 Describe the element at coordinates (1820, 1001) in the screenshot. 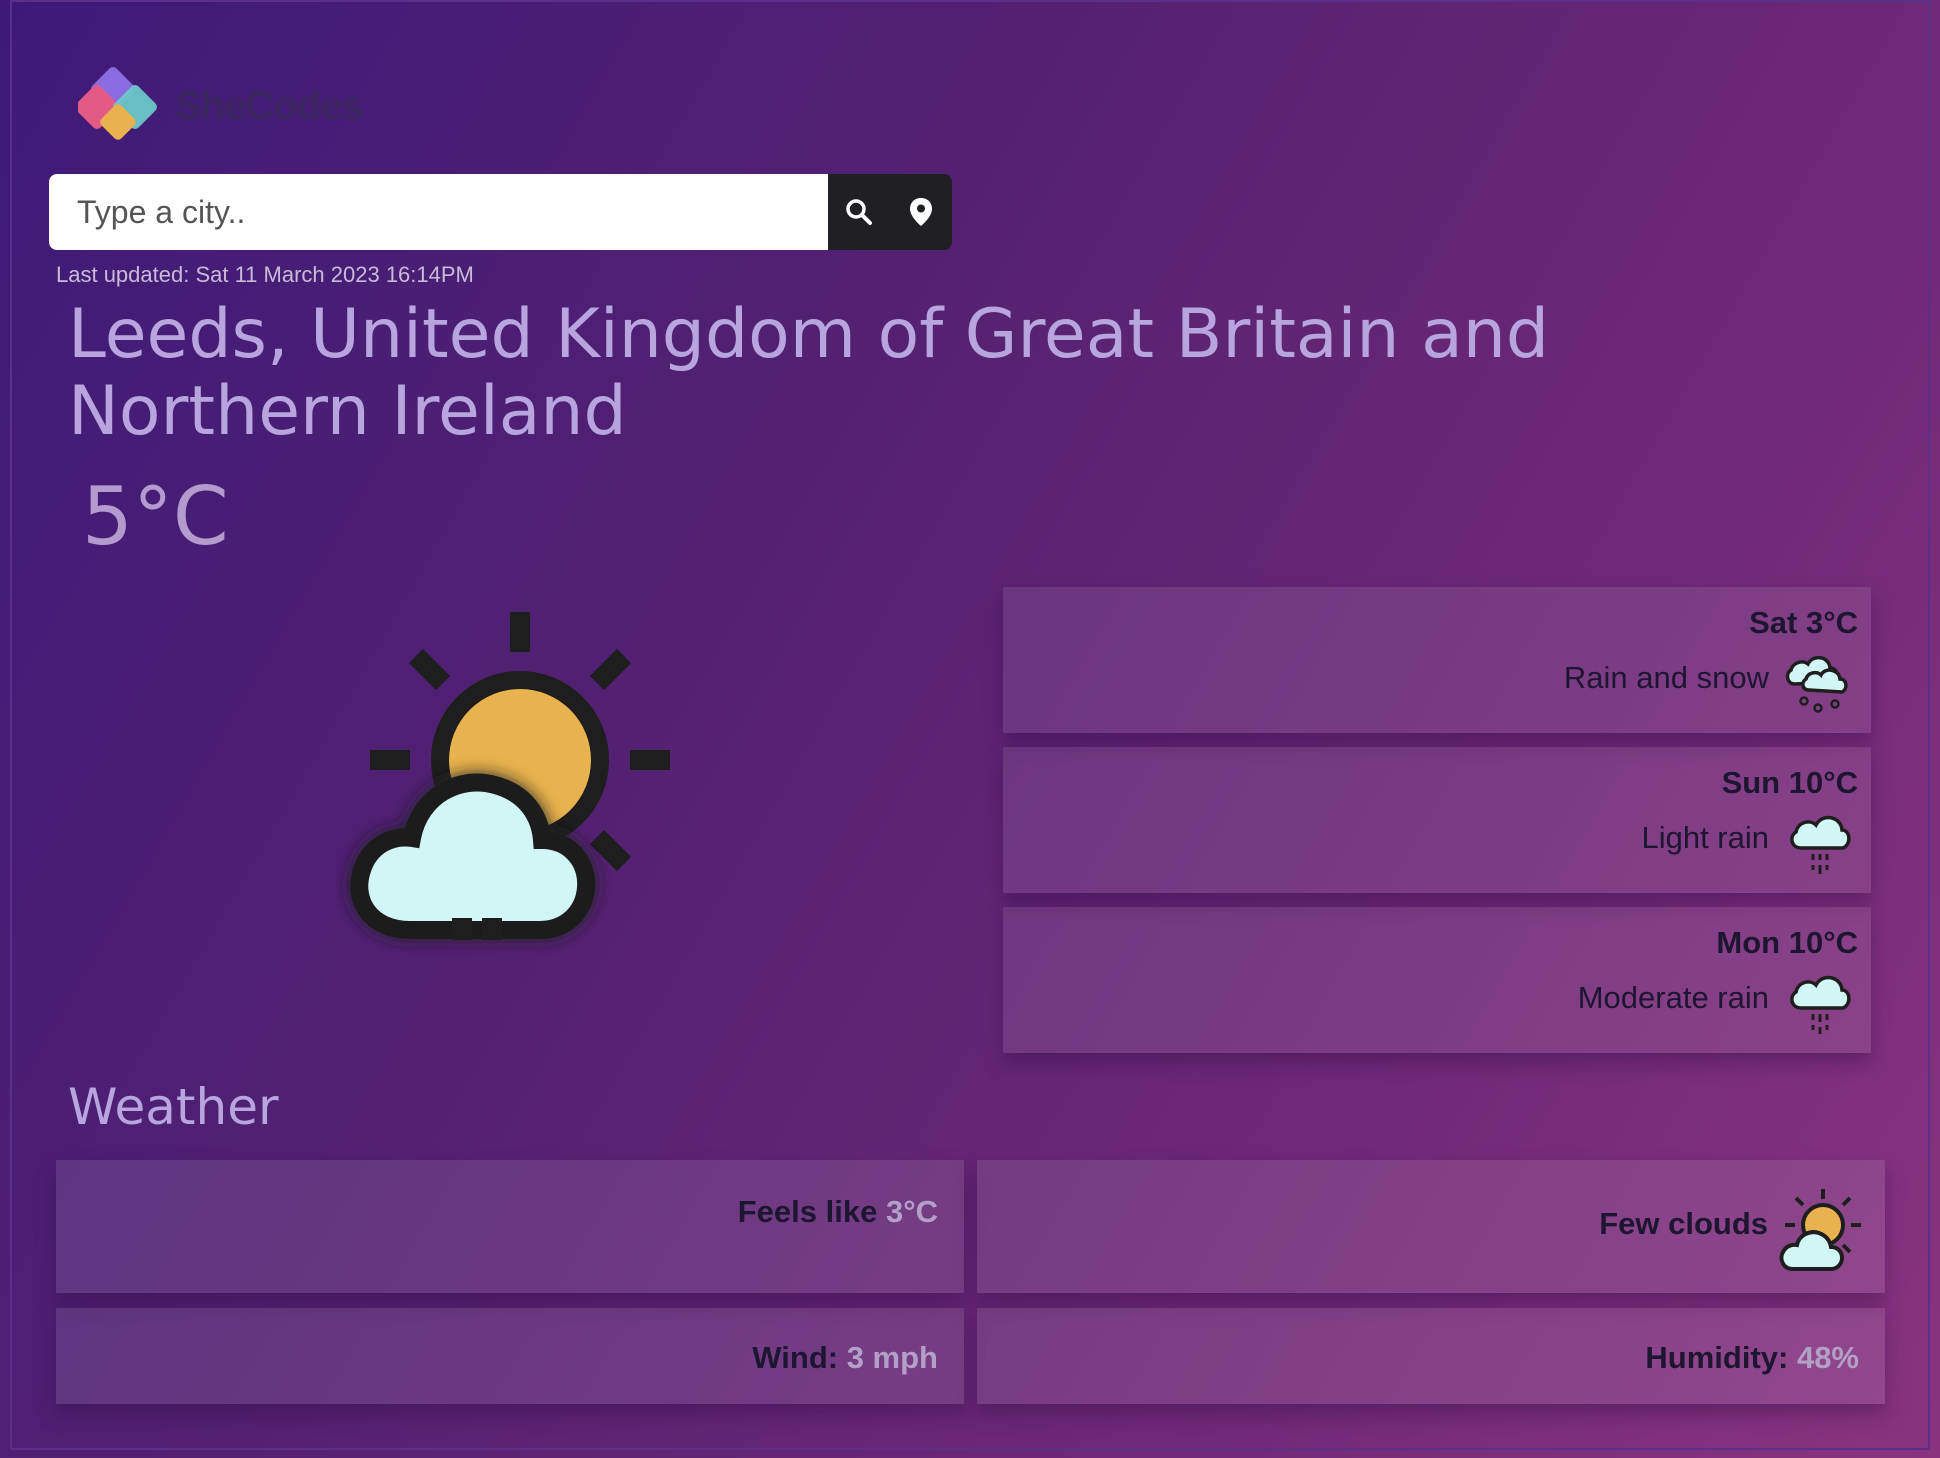

I see `moderate-rain-icon` at that location.